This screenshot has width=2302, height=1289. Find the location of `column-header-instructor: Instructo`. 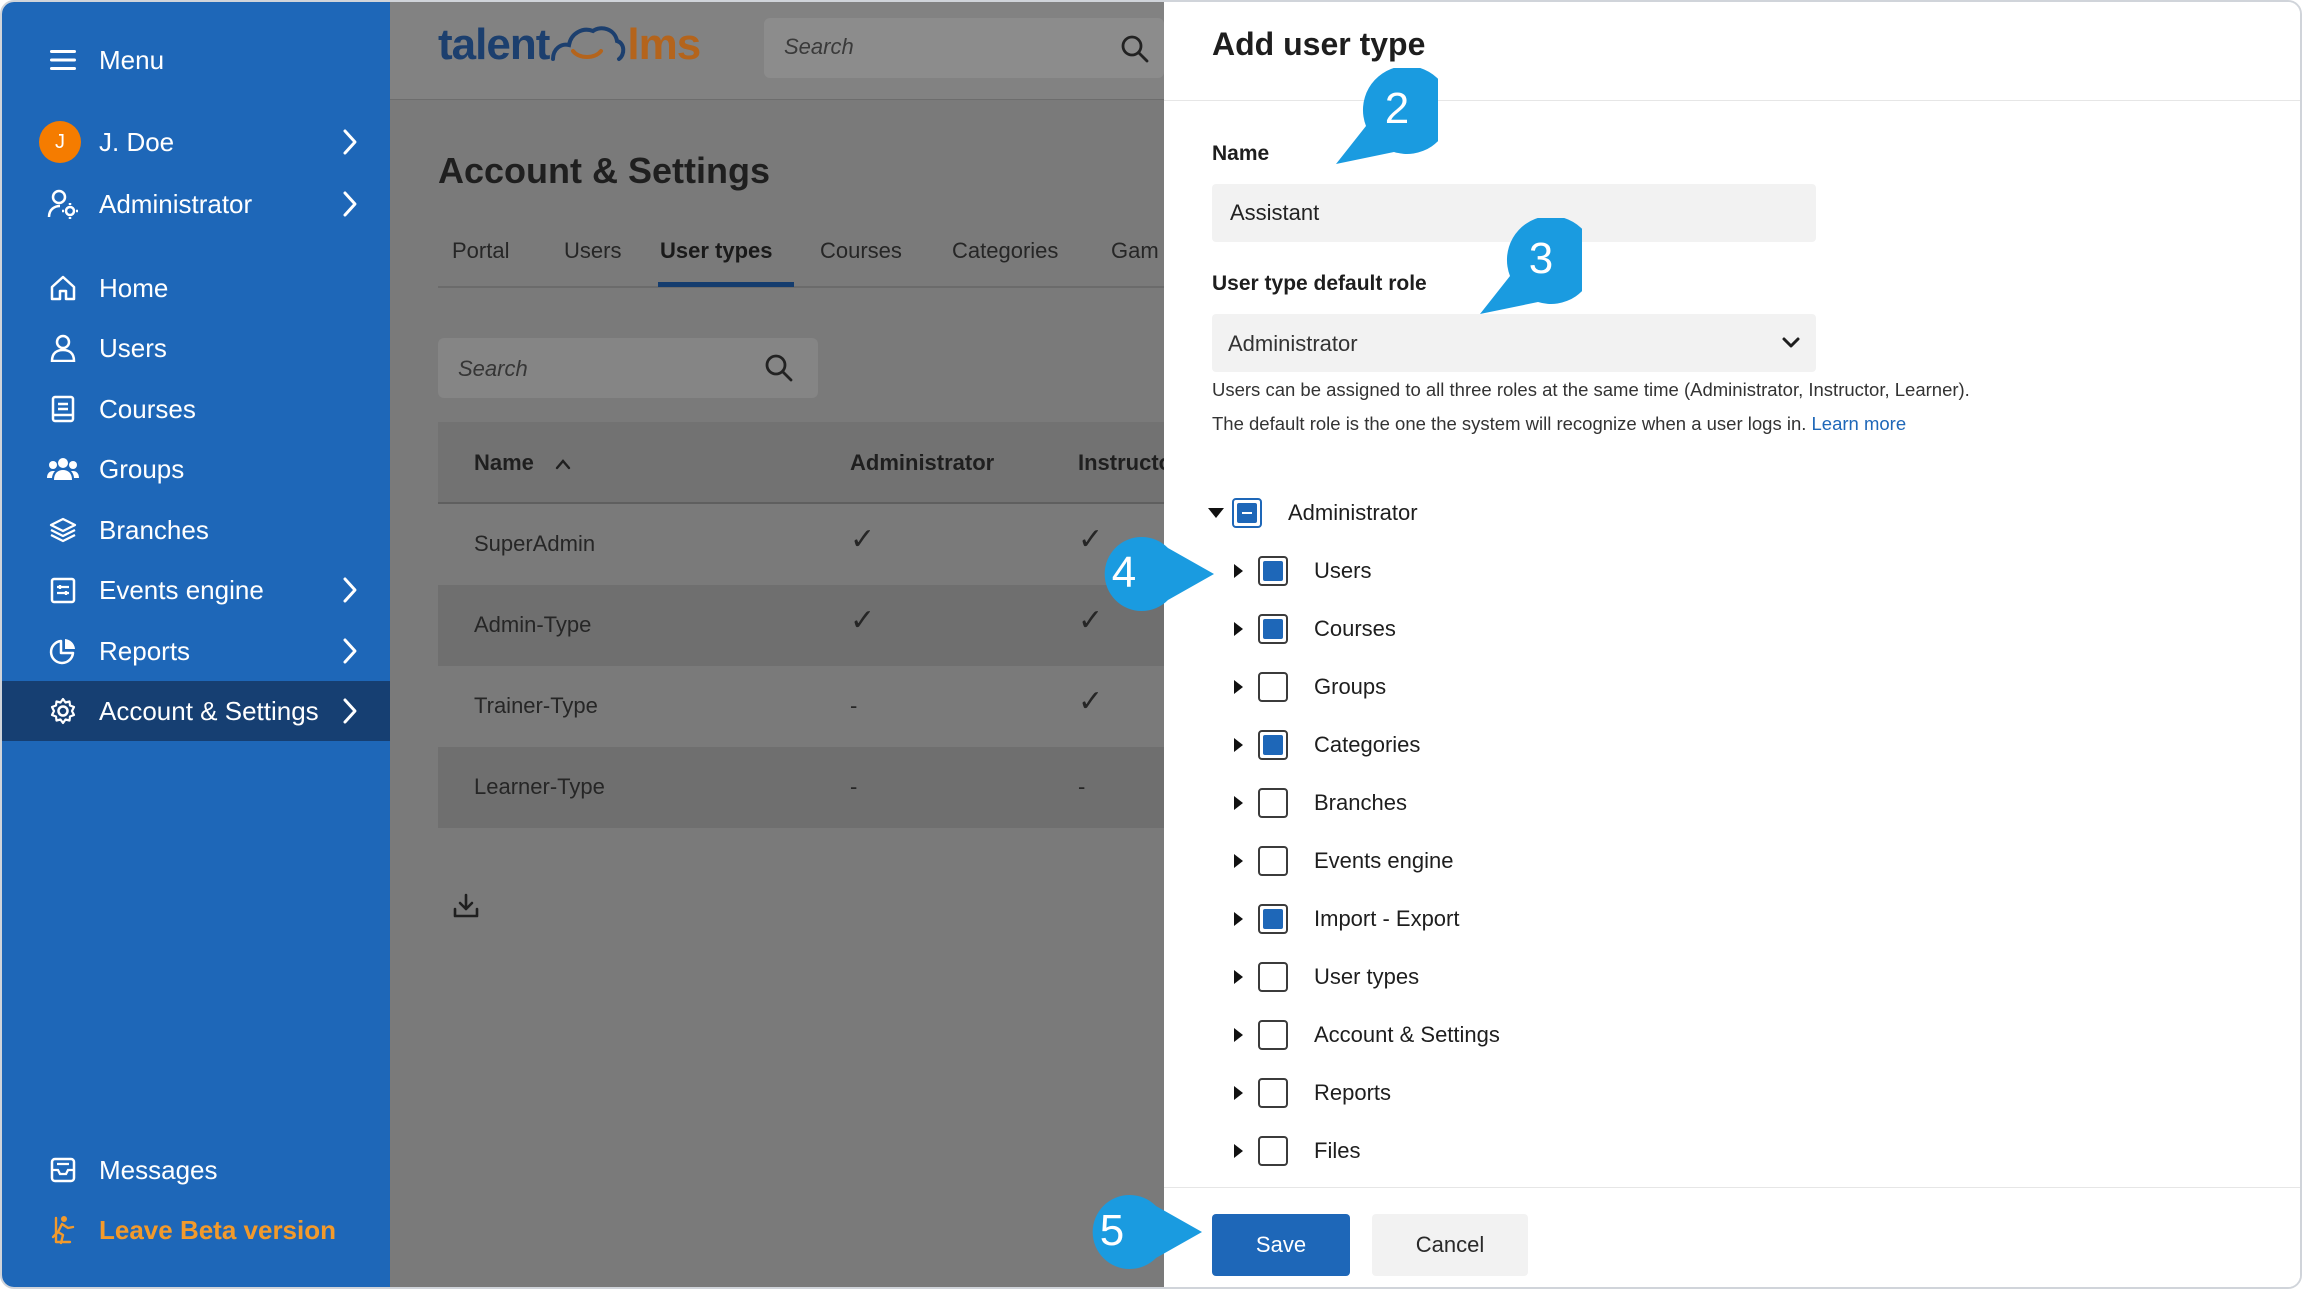

column-header-instructor: Instructo is located at coordinates (1121, 463).